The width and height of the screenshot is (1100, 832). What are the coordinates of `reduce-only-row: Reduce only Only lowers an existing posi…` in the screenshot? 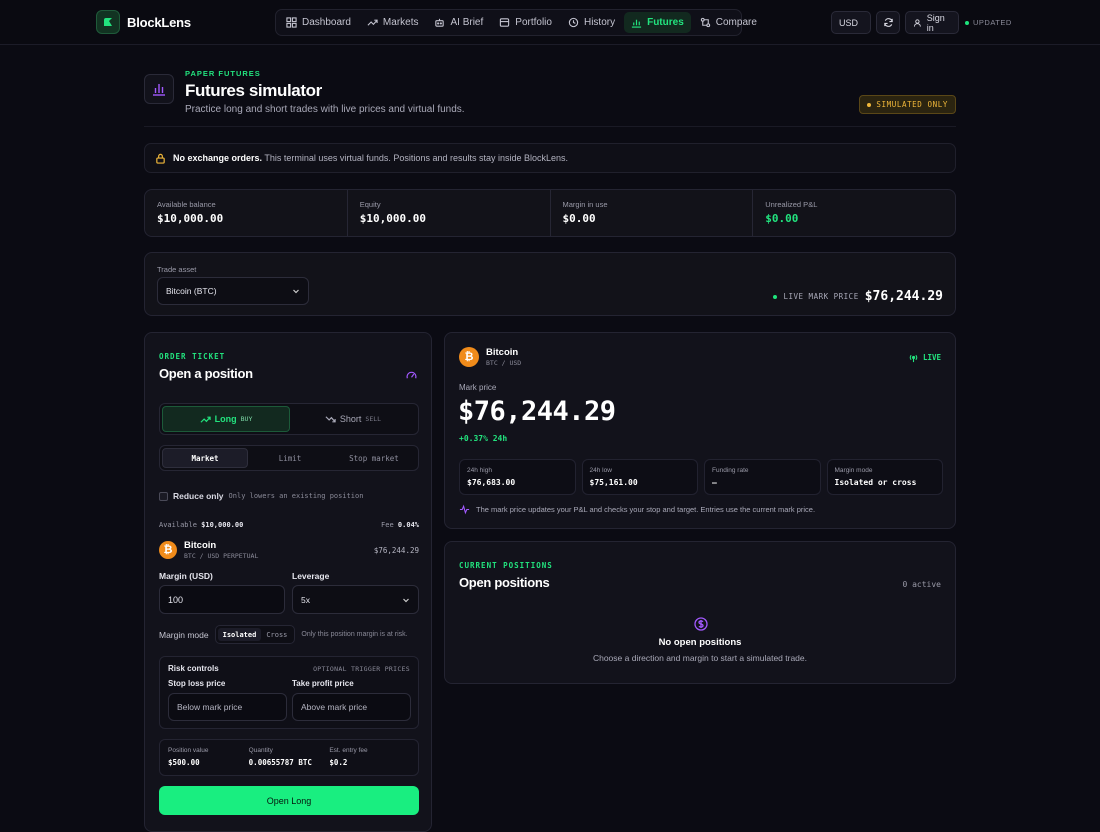 It's located at (261, 496).